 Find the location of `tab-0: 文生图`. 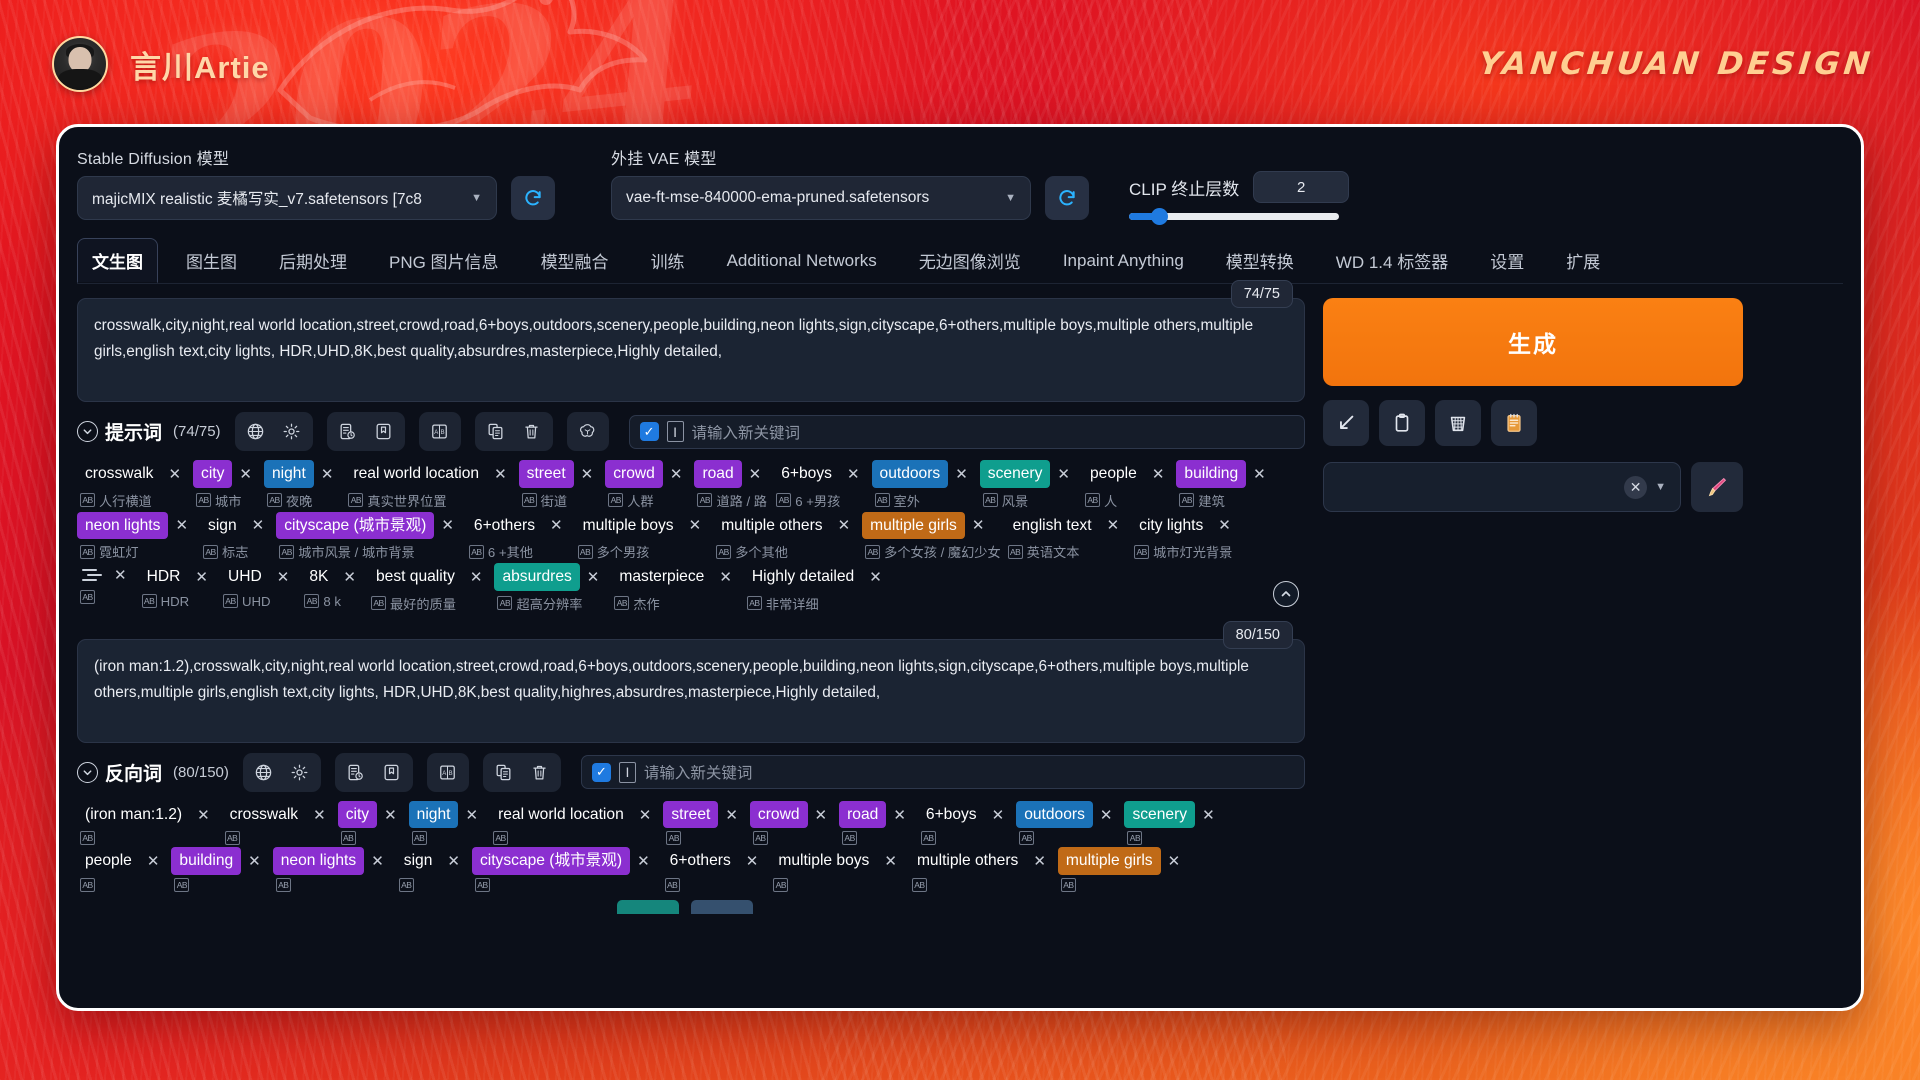

tab-0: 文生图 is located at coordinates (117, 260).